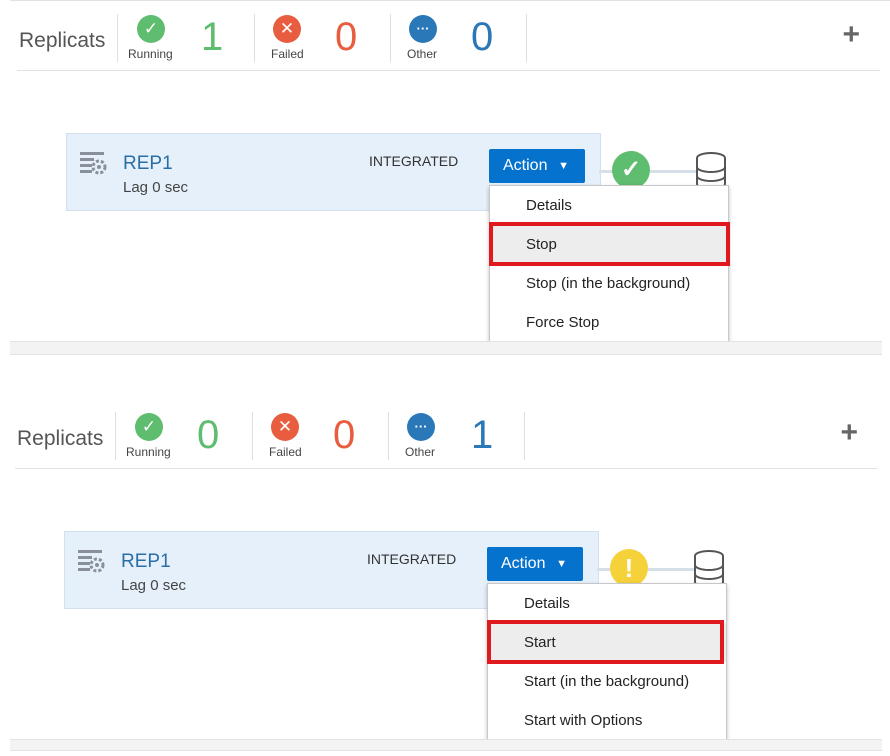 This screenshot has width=890, height=756. What do you see at coordinates (629, 568) in the screenshot?
I see `warning-status-icon: !` at bounding box center [629, 568].